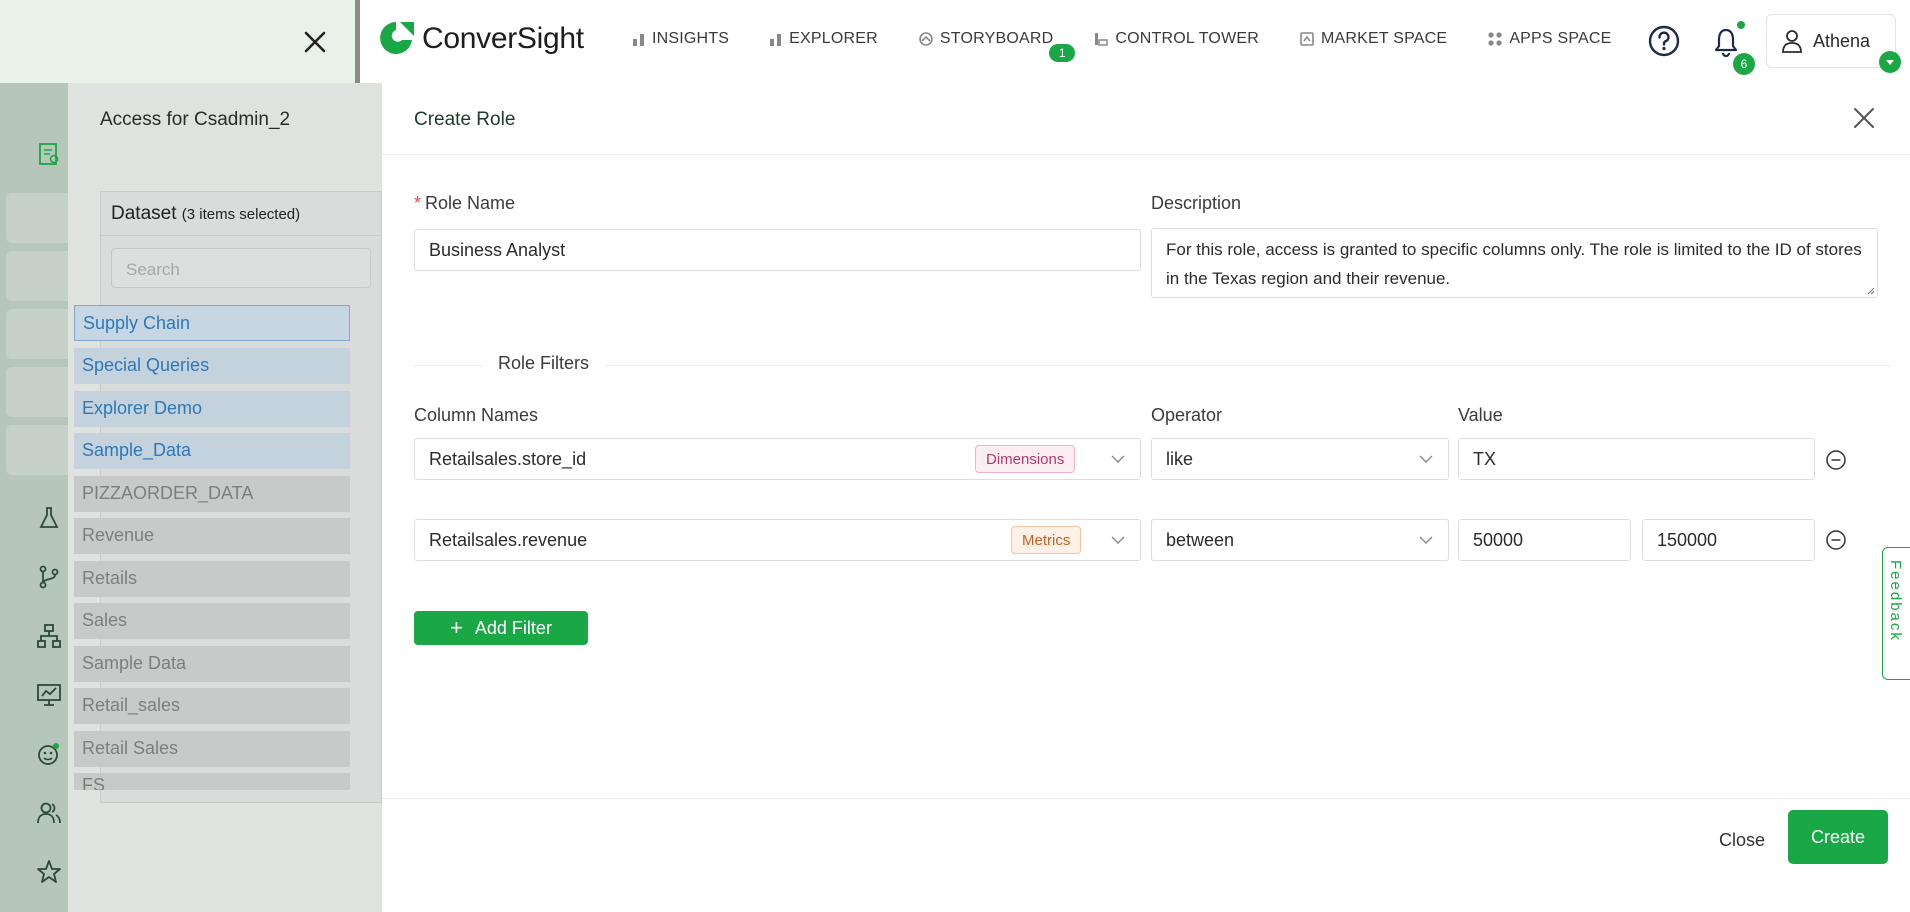 The height and width of the screenshot is (912, 1910). What do you see at coordinates (777, 250) in the screenshot?
I see `role-name-input: Business Analyst` at bounding box center [777, 250].